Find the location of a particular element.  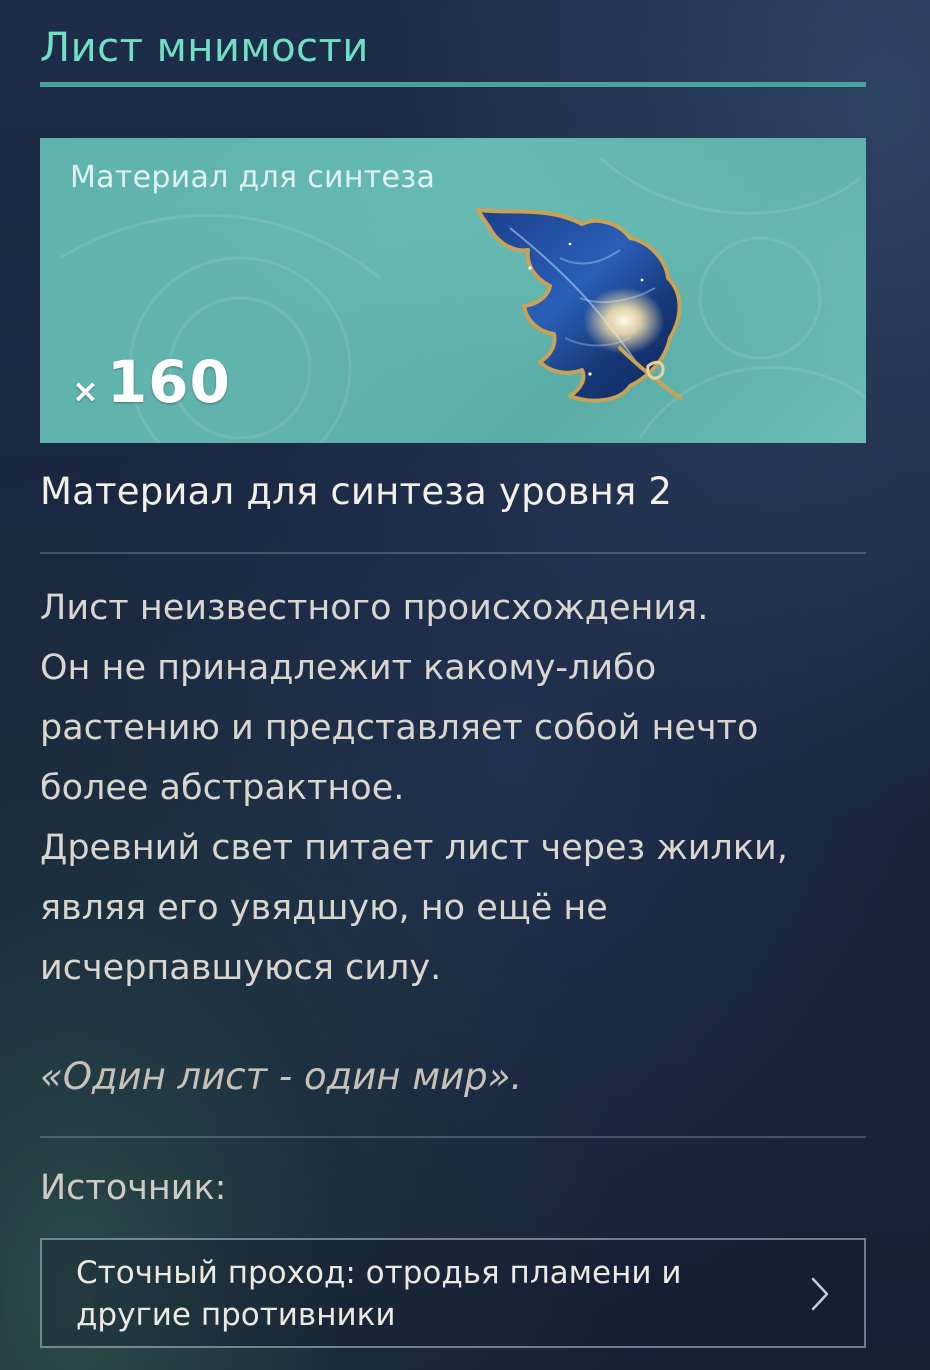

item-title: Лист мнимости is located at coordinates (204, 48).